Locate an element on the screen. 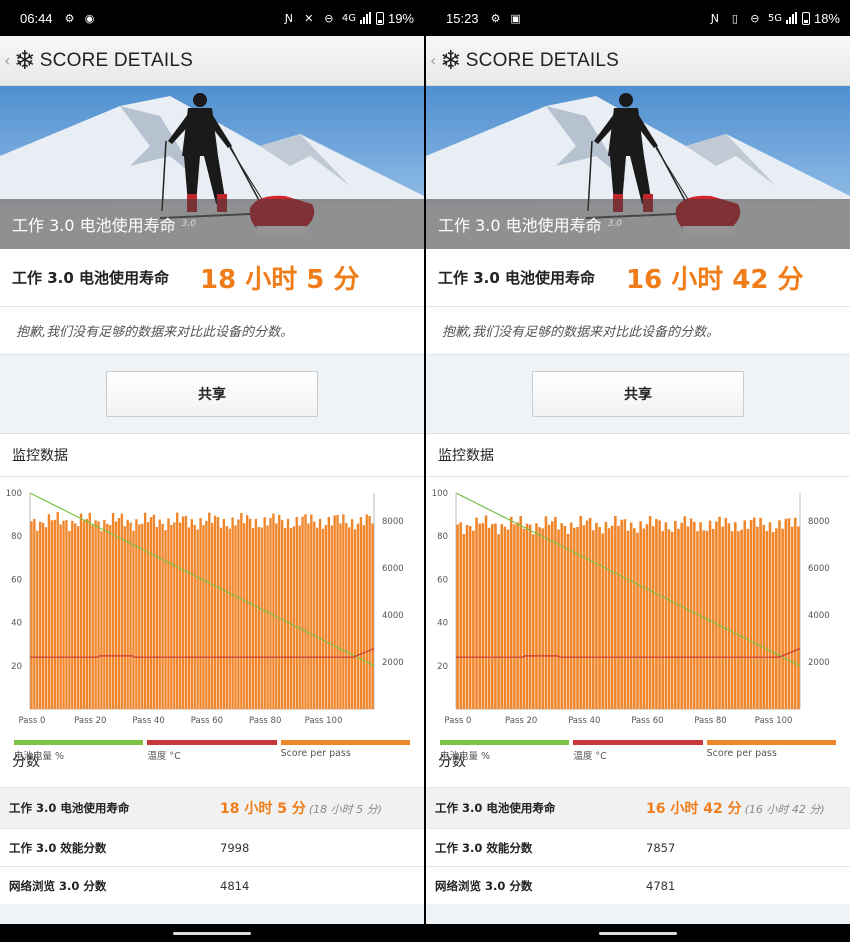  dnd-icon: ⊖ is located at coordinates (755, 18).